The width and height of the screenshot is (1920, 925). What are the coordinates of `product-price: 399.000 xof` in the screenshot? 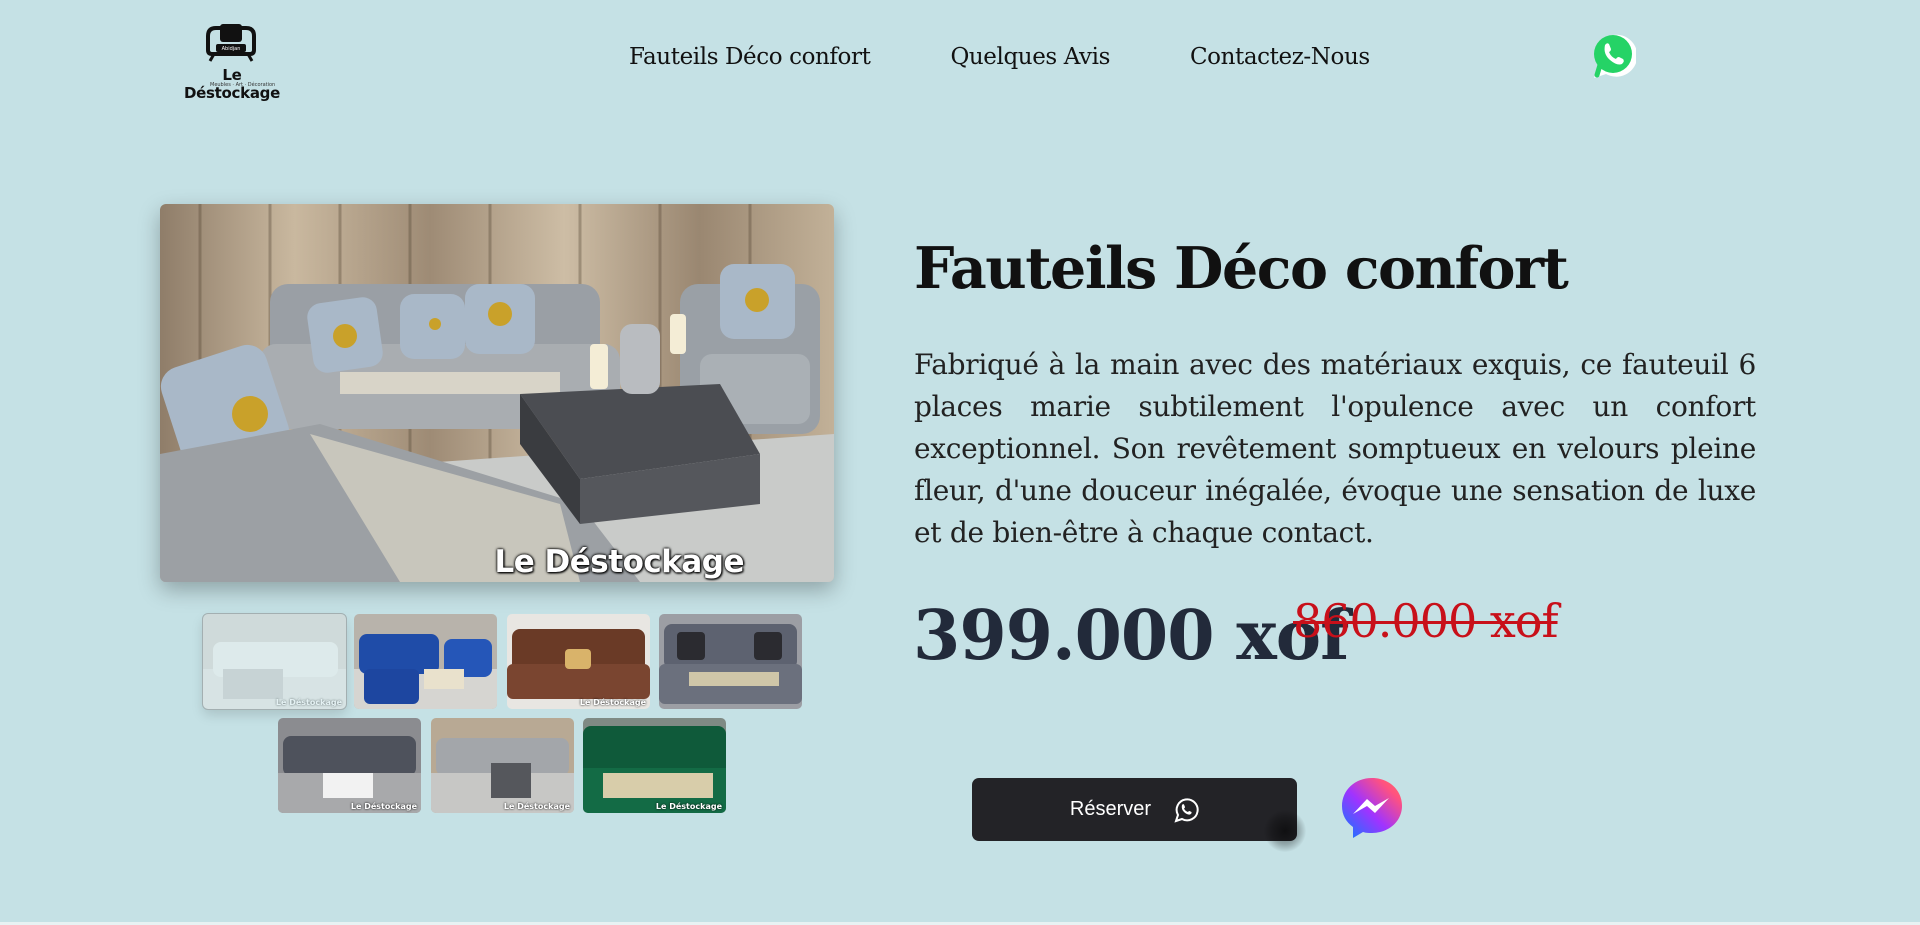 It's located at (1131, 636).